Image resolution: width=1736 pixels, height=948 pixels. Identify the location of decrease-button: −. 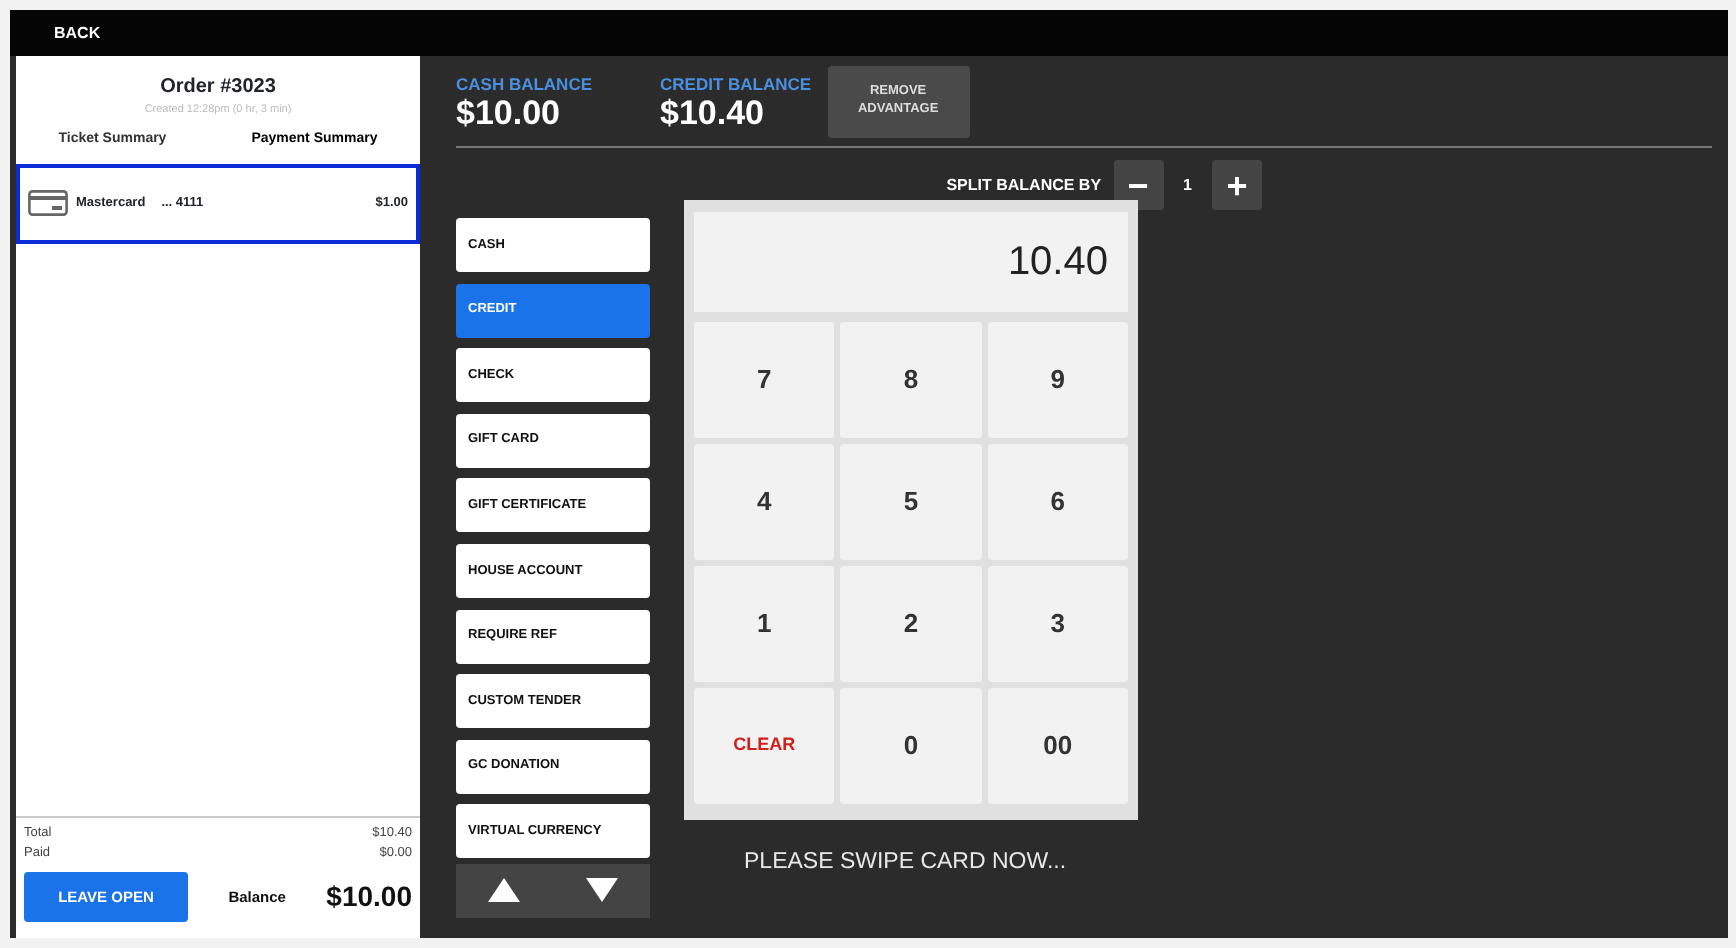
(1138, 185).